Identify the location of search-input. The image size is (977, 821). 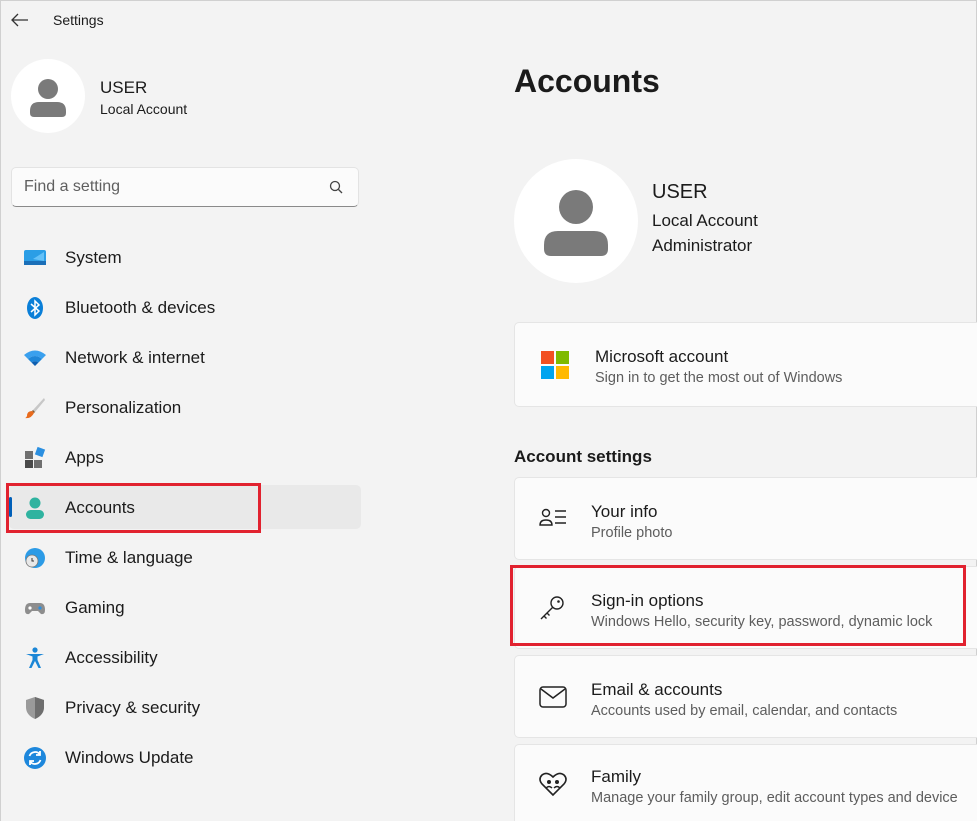
(169, 187).